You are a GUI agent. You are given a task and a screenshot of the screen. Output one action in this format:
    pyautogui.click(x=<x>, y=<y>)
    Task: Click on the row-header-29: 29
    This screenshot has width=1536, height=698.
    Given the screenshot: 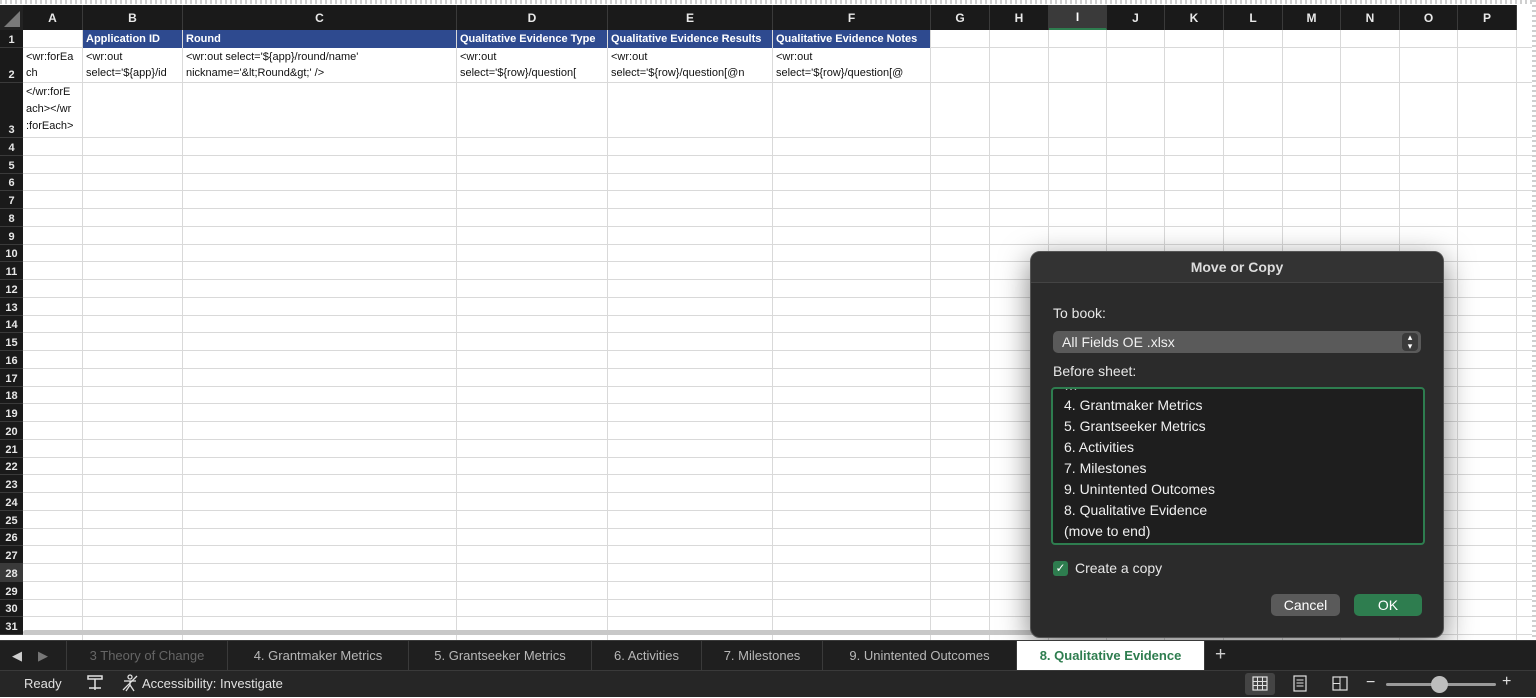 What is the action you would take?
    pyautogui.click(x=11, y=591)
    